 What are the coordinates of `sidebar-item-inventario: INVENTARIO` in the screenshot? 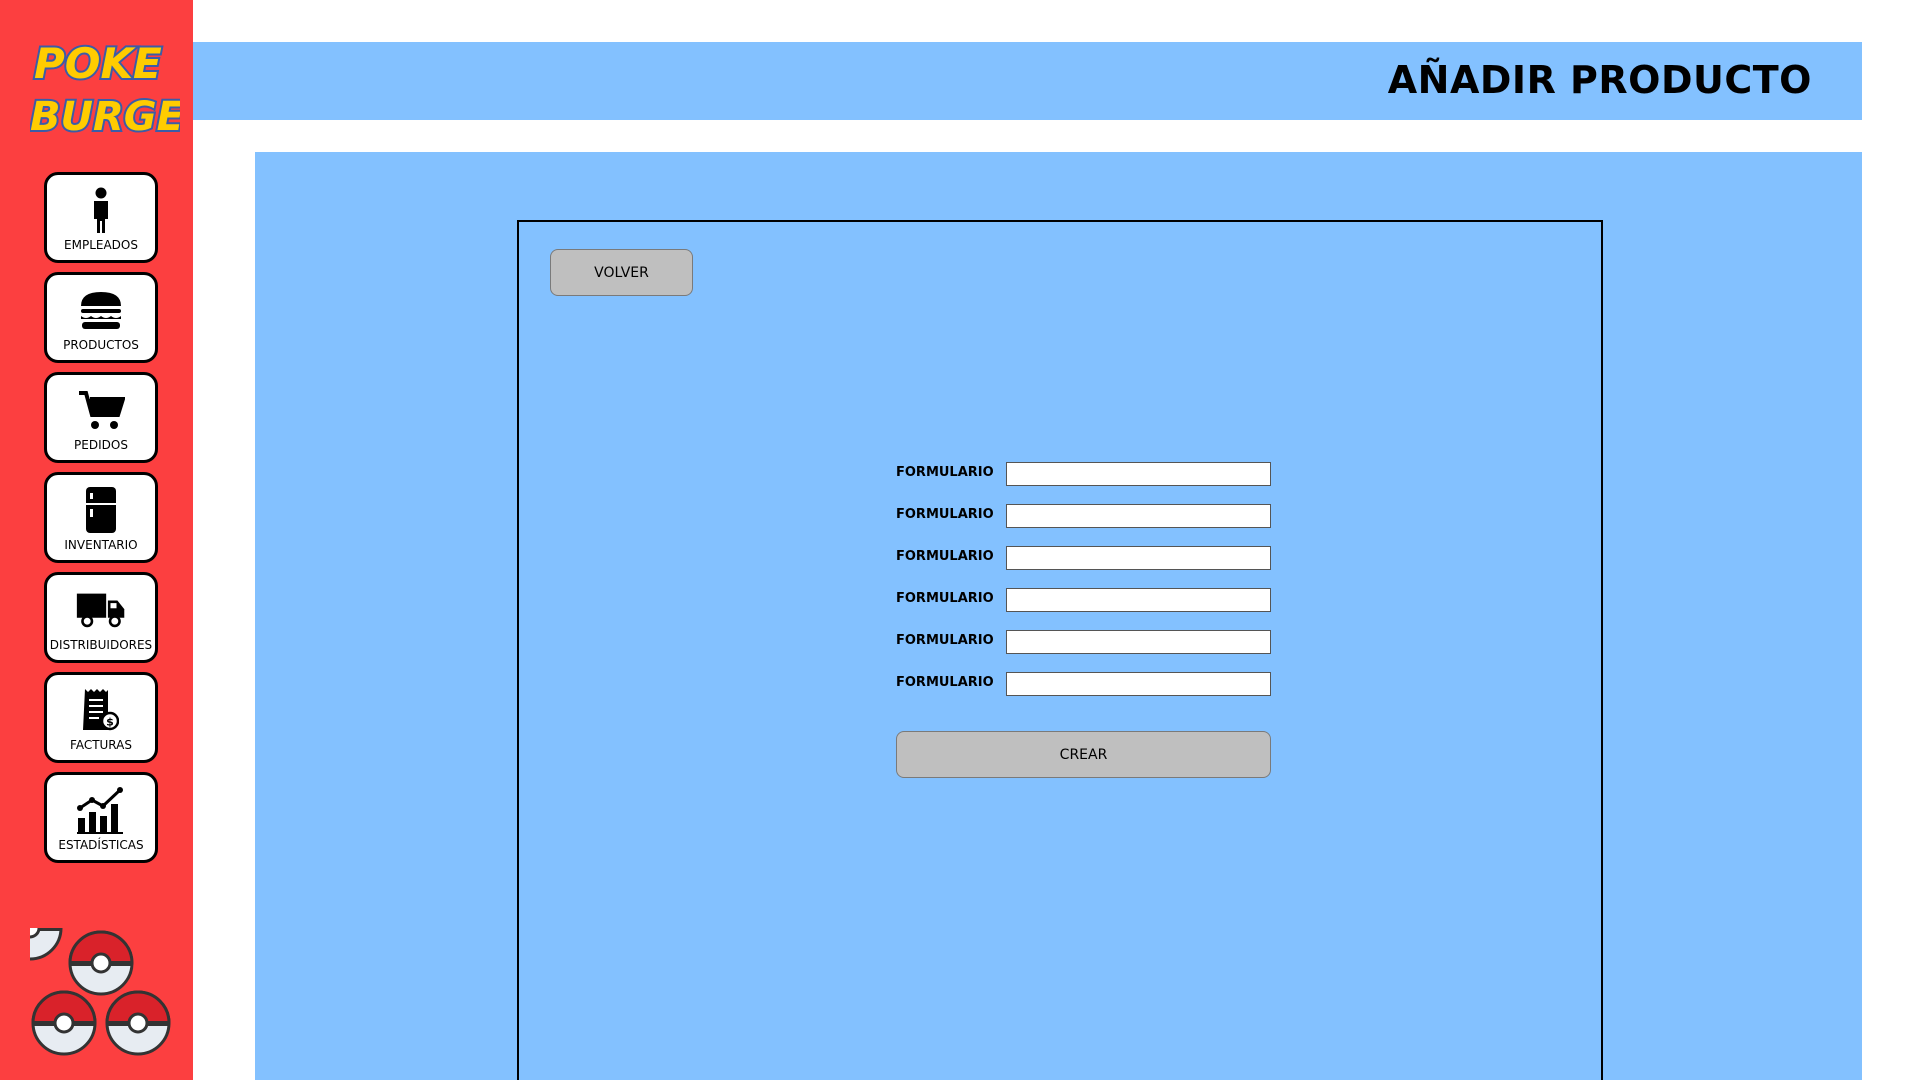 It's located at (101, 517).